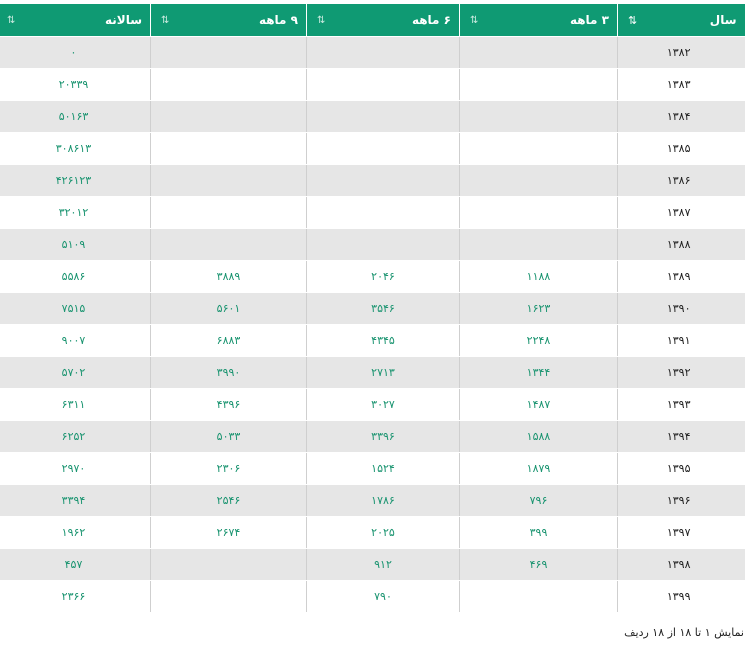 The width and height of the screenshot is (750, 657). What do you see at coordinates (383, 372) in the screenshot?
I see `cell-6m: ۲۷۱۳` at bounding box center [383, 372].